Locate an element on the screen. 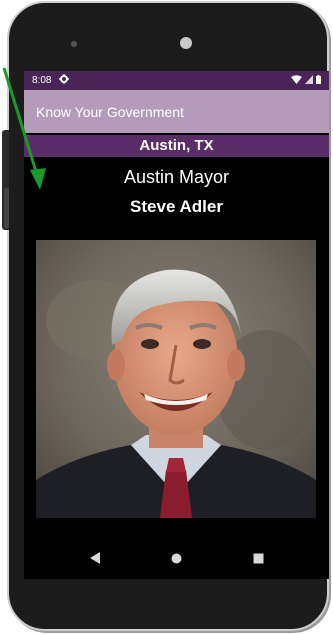 This screenshot has width=333, height=635. status-icons is located at coordinates (306, 80).